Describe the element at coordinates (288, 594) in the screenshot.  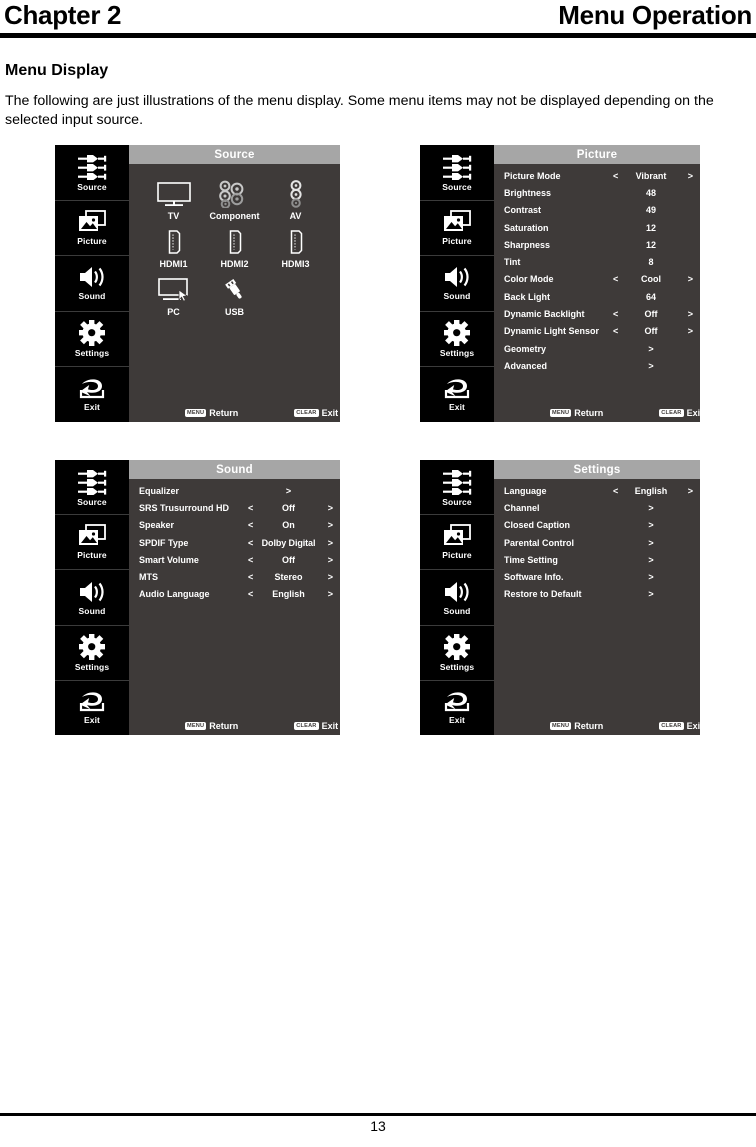
I see `sound-row-value: English` at that location.